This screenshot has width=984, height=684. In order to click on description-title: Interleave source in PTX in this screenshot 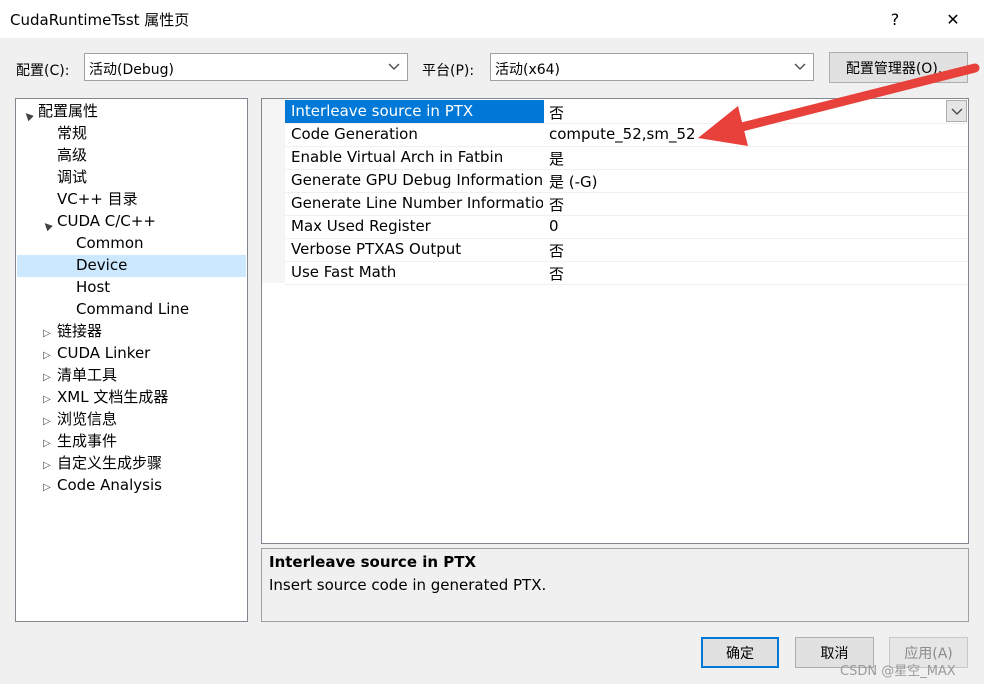, I will do `click(373, 562)`.